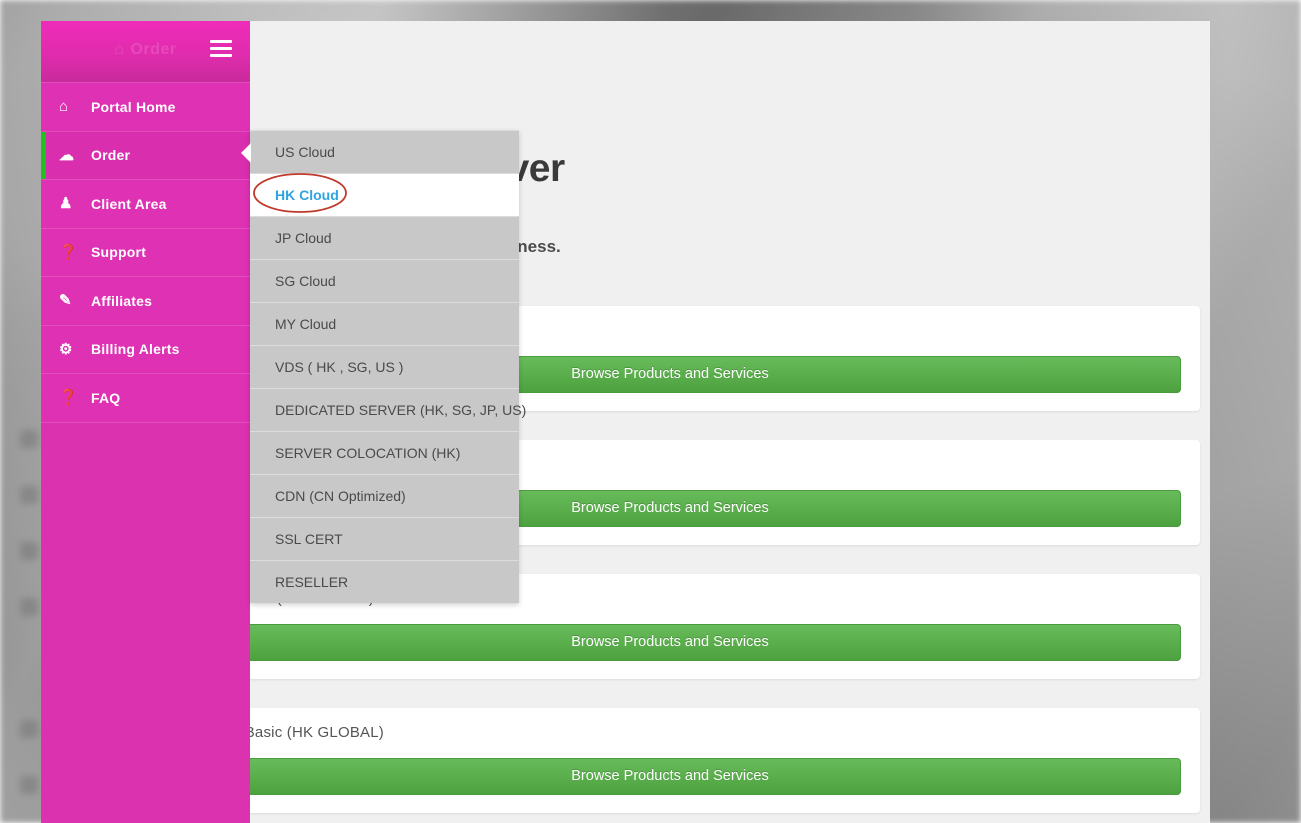 The width and height of the screenshot is (1301, 823). What do you see at coordinates (340, 496) in the screenshot?
I see `dropdown-item-label: CDN (CN Optimized)` at bounding box center [340, 496].